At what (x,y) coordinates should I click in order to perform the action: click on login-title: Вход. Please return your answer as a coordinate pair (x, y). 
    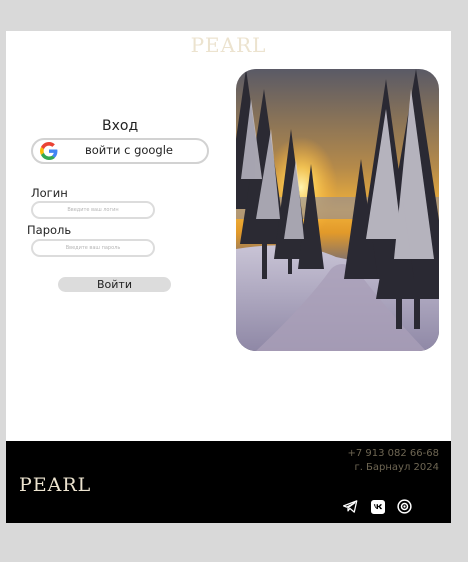
    Looking at the image, I should click on (120, 126).